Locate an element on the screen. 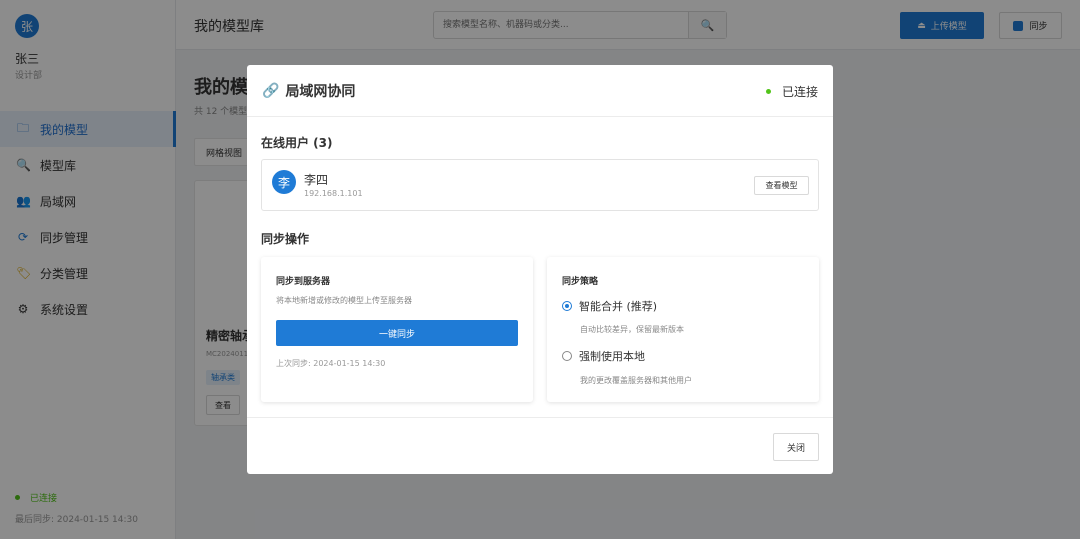 Image resolution: width=1080 pixels, height=539 pixels. modal-header: 🔗 局域网协同 已连接 is located at coordinates (540, 91).